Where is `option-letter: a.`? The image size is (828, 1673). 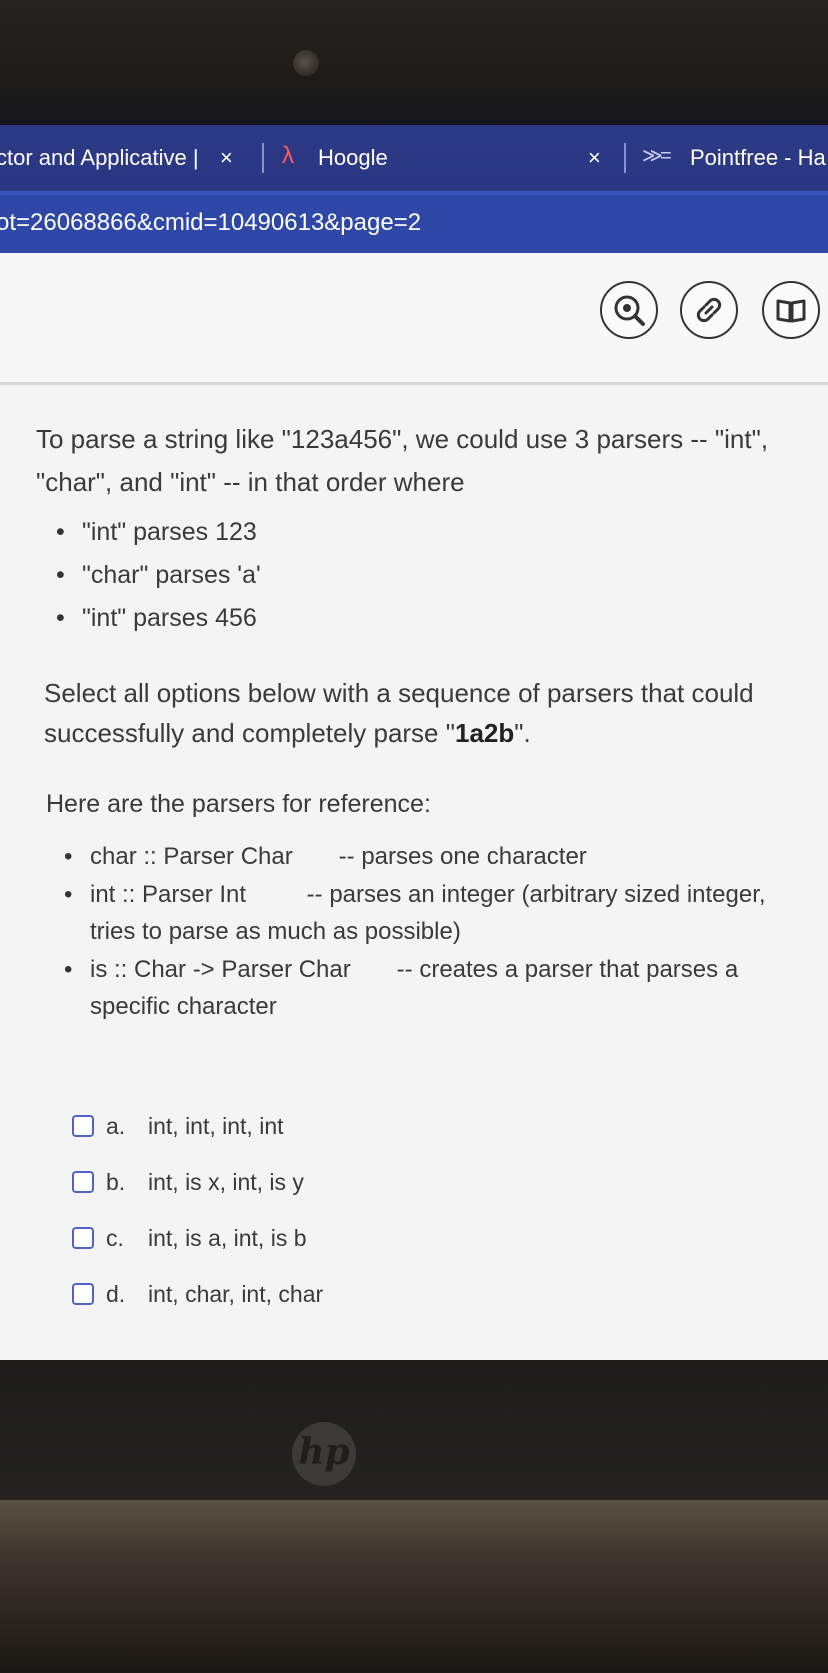 option-letter: a. is located at coordinates (116, 1125).